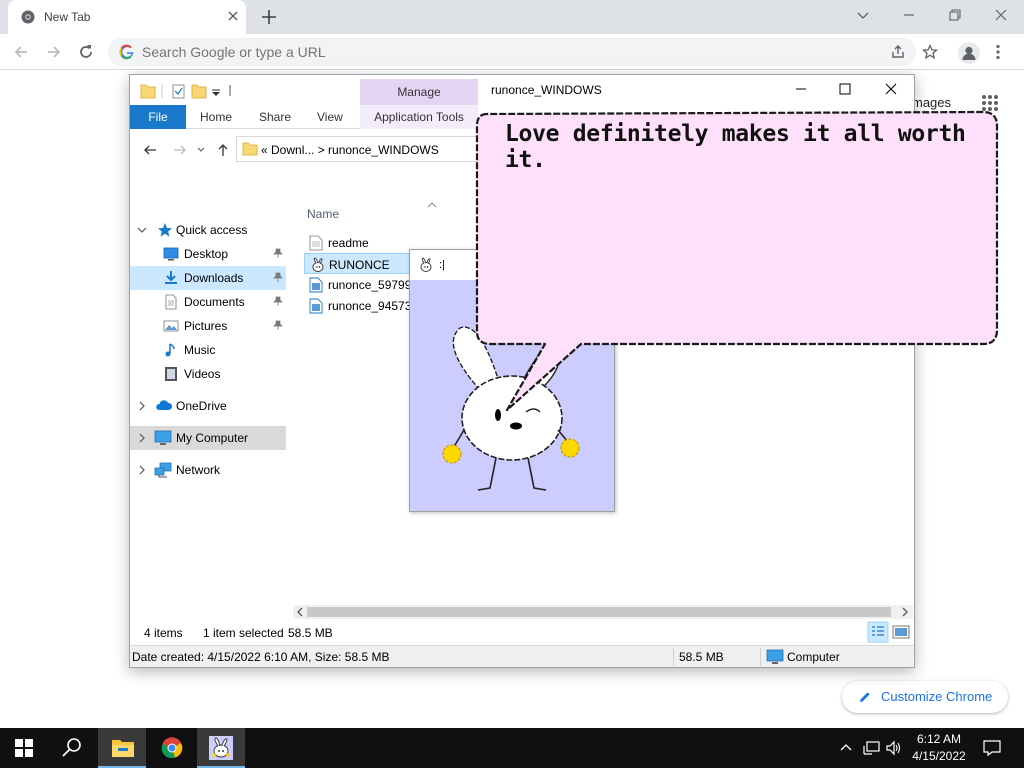  What do you see at coordinates (898, 52) in the screenshot?
I see `share-icon` at bounding box center [898, 52].